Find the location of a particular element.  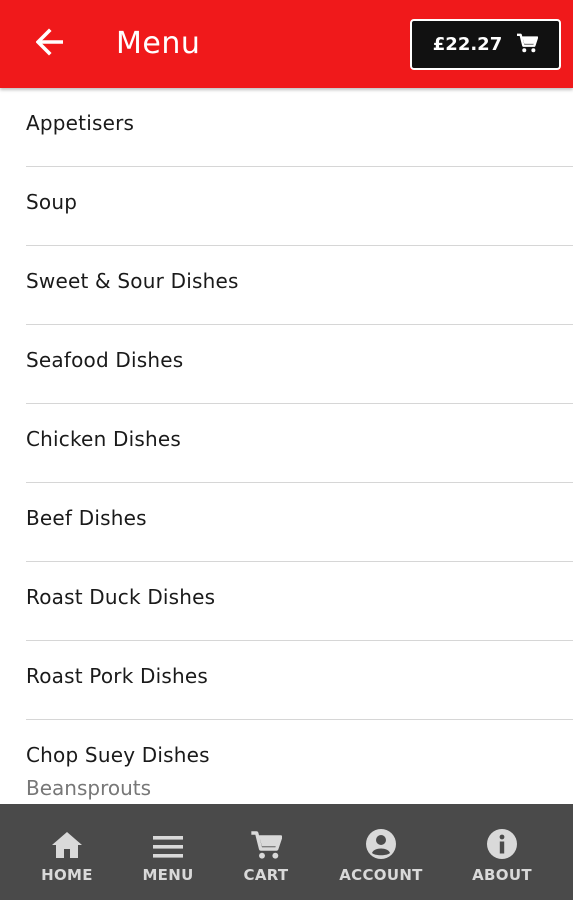

category-item-roast-duck: Roast Duck Dishes is located at coordinates (299, 601).